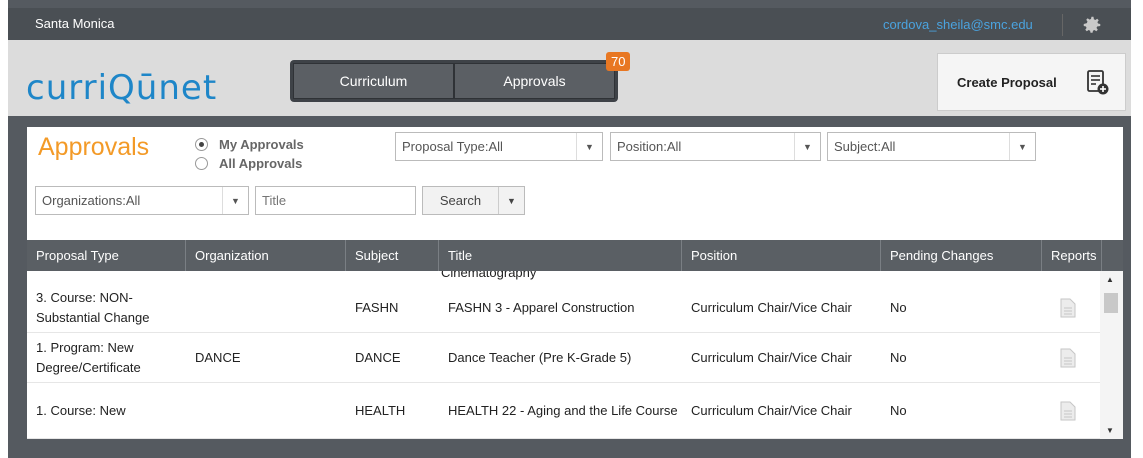  I want to click on column-header: Subject, so click(392, 255).